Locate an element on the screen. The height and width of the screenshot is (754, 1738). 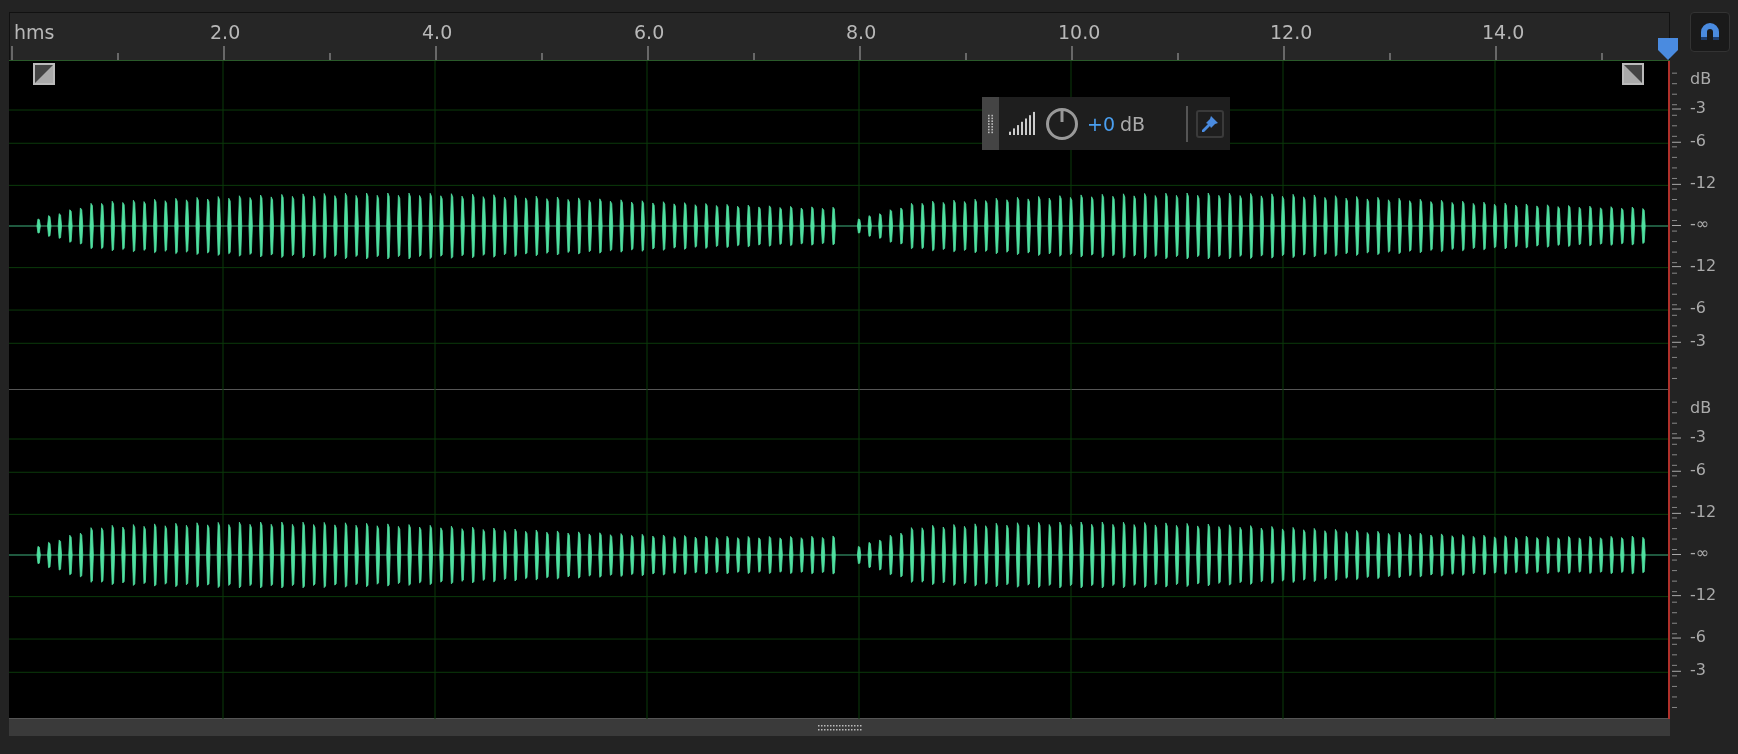
ruler-time-label: 2.0 is located at coordinates (225, 32).